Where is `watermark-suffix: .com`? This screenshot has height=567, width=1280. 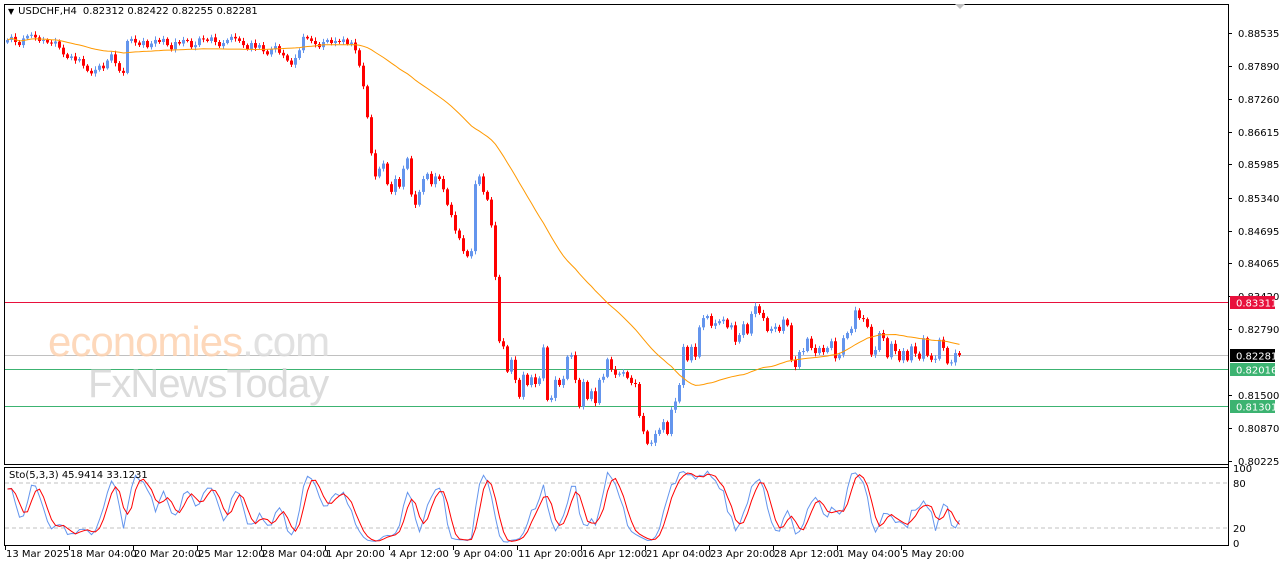 watermark-suffix: .com is located at coordinates (286, 341).